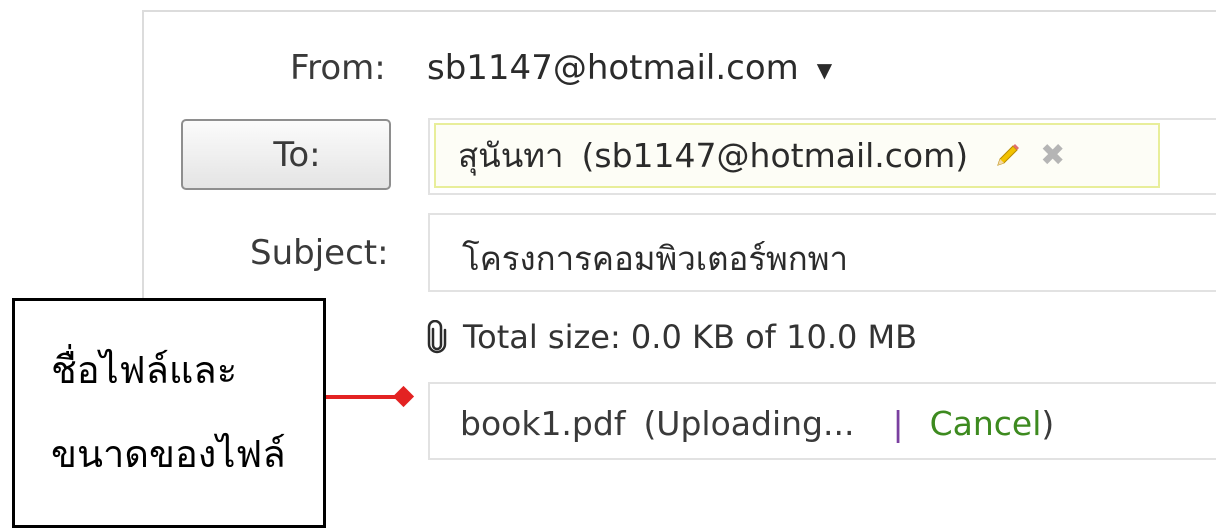 The width and height of the screenshot is (1216, 528). What do you see at coordinates (775, 155) in the screenshot?
I see `recipient-email: (sb1147@hotmail.com)` at bounding box center [775, 155].